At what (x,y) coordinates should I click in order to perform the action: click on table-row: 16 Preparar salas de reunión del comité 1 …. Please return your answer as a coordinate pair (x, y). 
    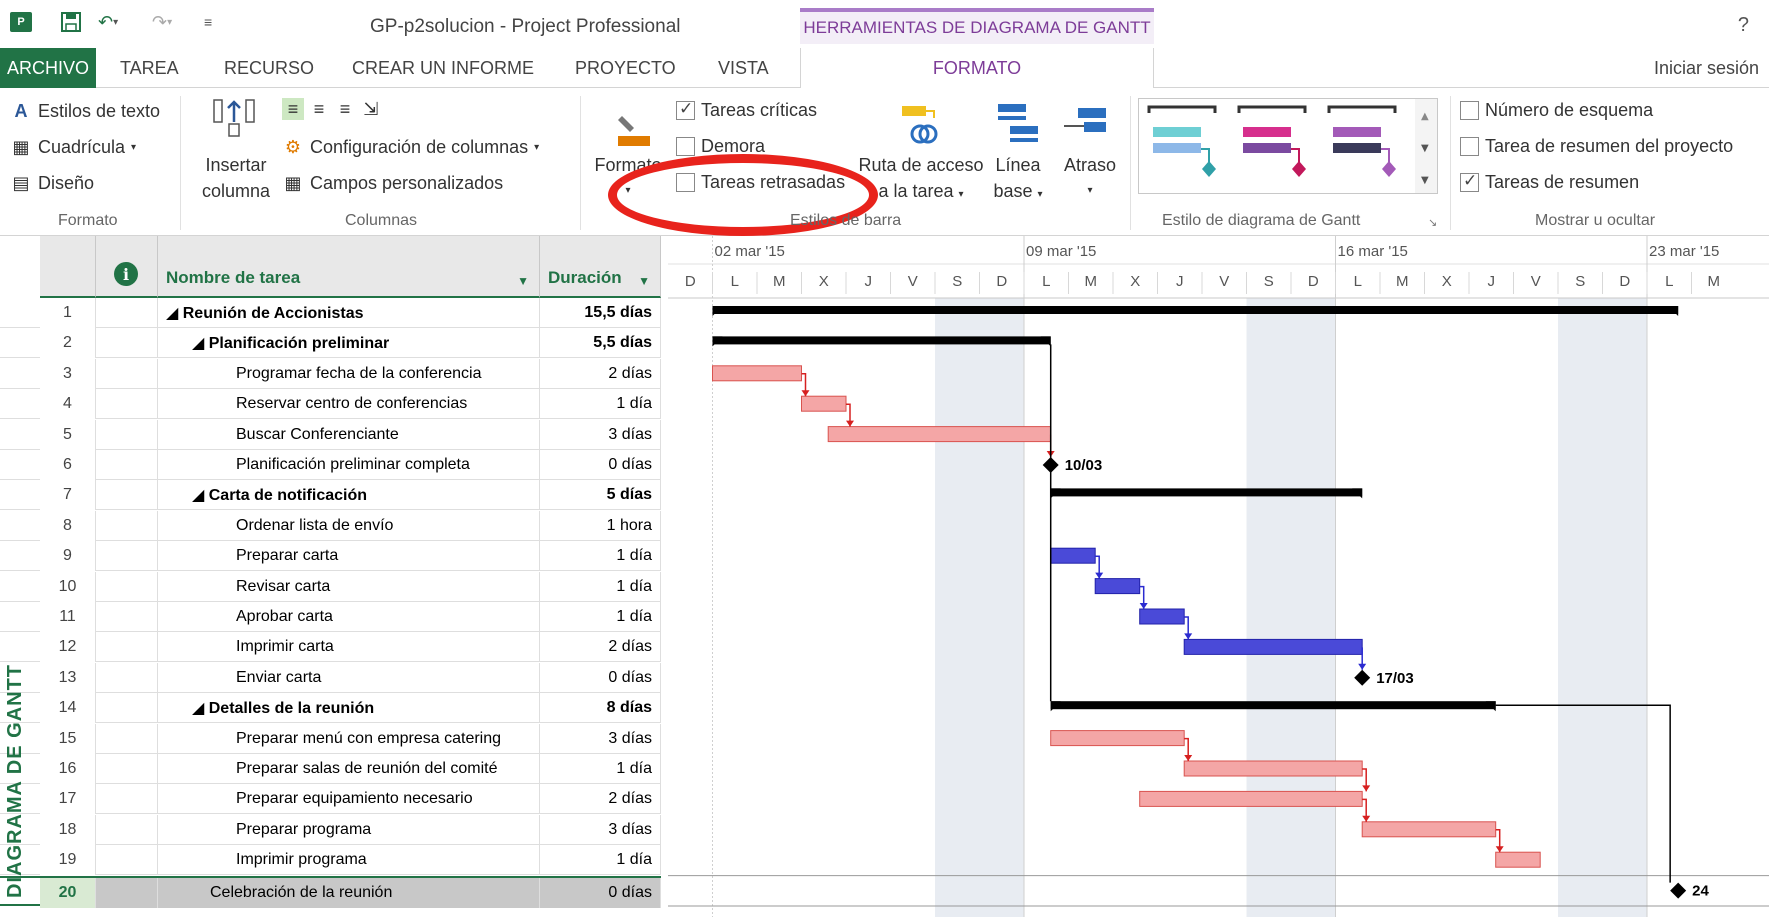
    Looking at the image, I should click on (330, 769).